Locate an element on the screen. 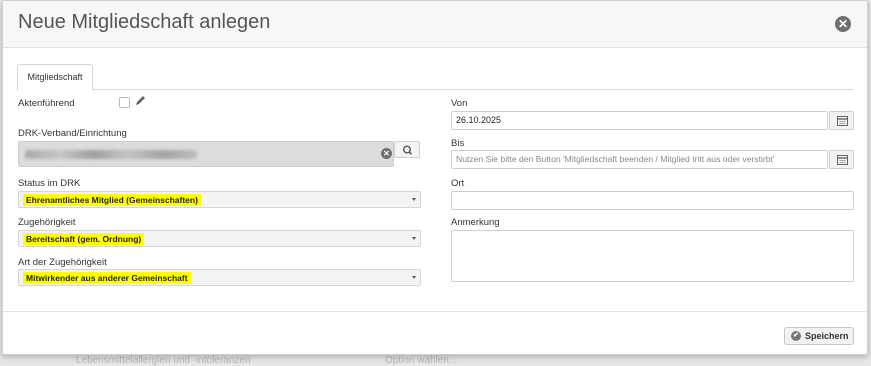  dialog-title: Neue Mitgliedschaft anlegen is located at coordinates (144, 22).